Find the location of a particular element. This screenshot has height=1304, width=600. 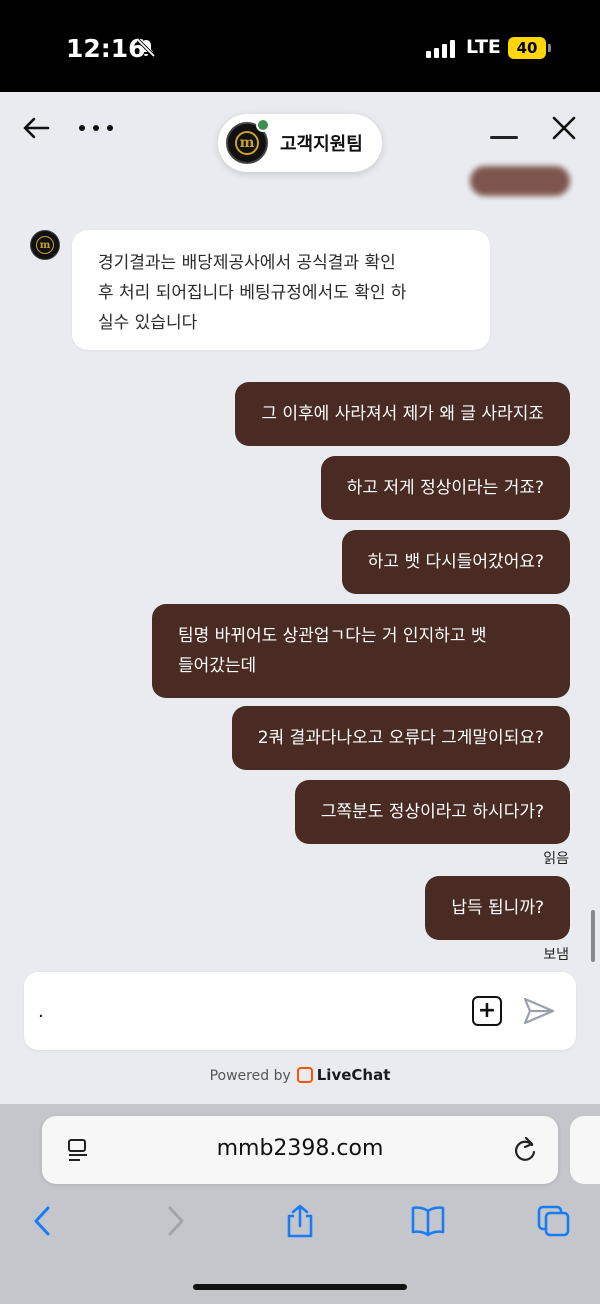

battery-indicator: 40 is located at coordinates (527, 48).